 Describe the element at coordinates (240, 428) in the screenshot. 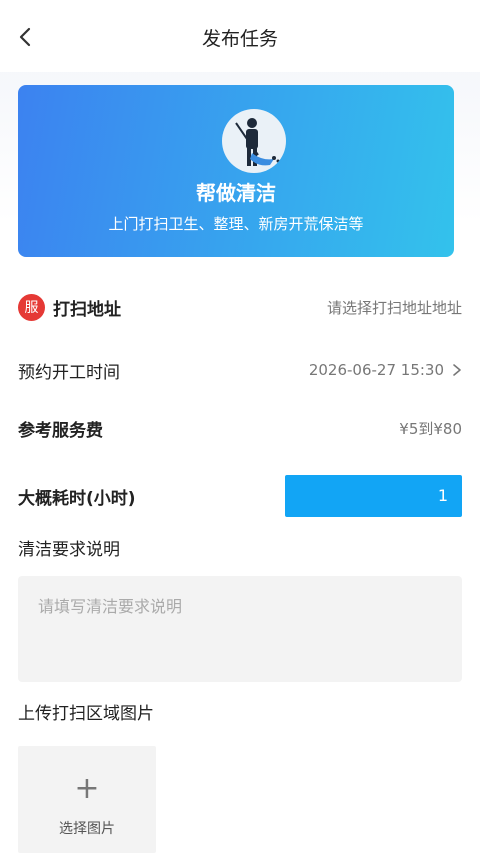

I see `fee-row: 参考服务费 ¥5到¥80` at that location.